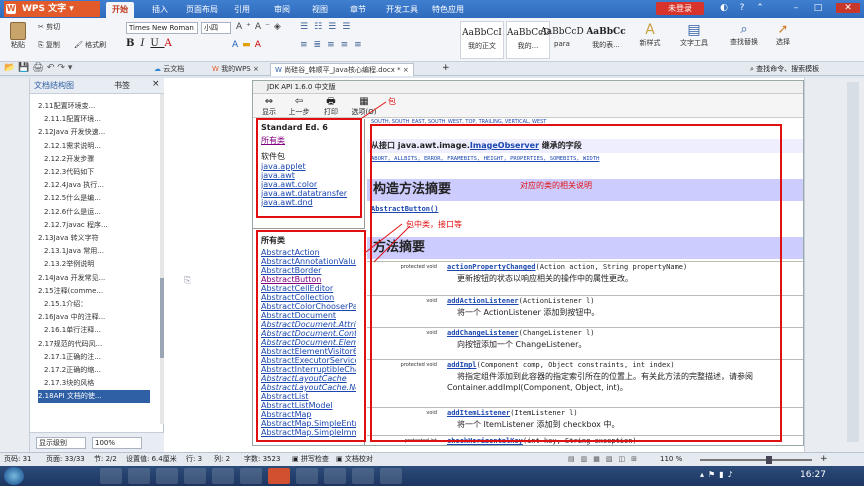 This screenshot has height=486, width=864. Describe the element at coordinates (334, 45) in the screenshot. I see `align-icons: ≡≣≡≡≡` at that location.